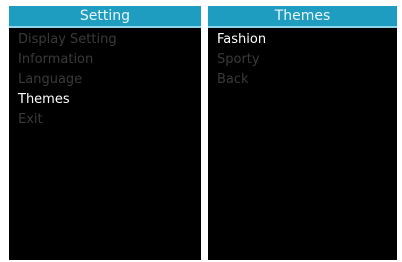 The image size is (402, 262). I want to click on menu-item-language: Language, so click(105, 80).